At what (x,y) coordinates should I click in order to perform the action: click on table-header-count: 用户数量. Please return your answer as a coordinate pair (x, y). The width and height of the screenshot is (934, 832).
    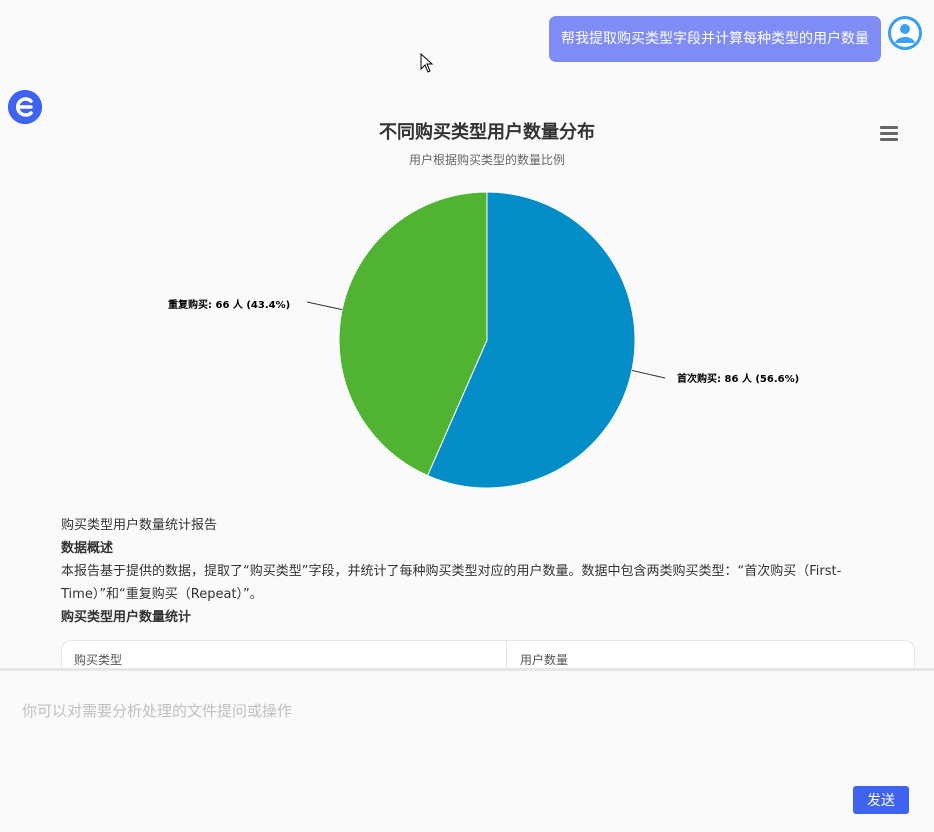
    Looking at the image, I should click on (544, 660).